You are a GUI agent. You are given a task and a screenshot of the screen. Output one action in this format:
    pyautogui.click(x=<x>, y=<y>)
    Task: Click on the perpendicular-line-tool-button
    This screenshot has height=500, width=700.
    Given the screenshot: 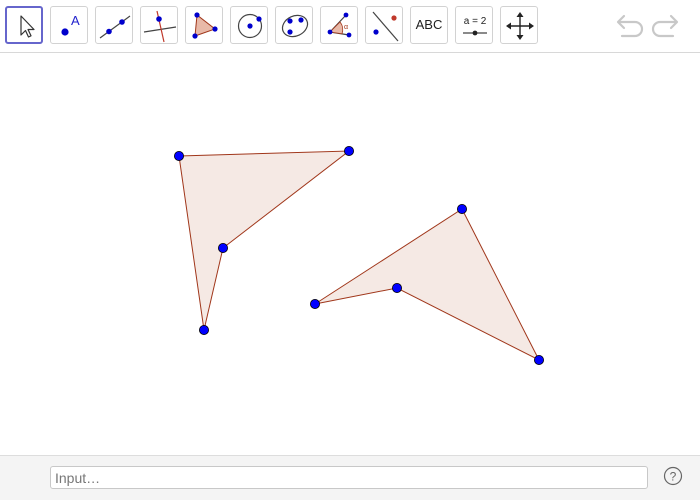 What is the action you would take?
    pyautogui.click(x=159, y=25)
    